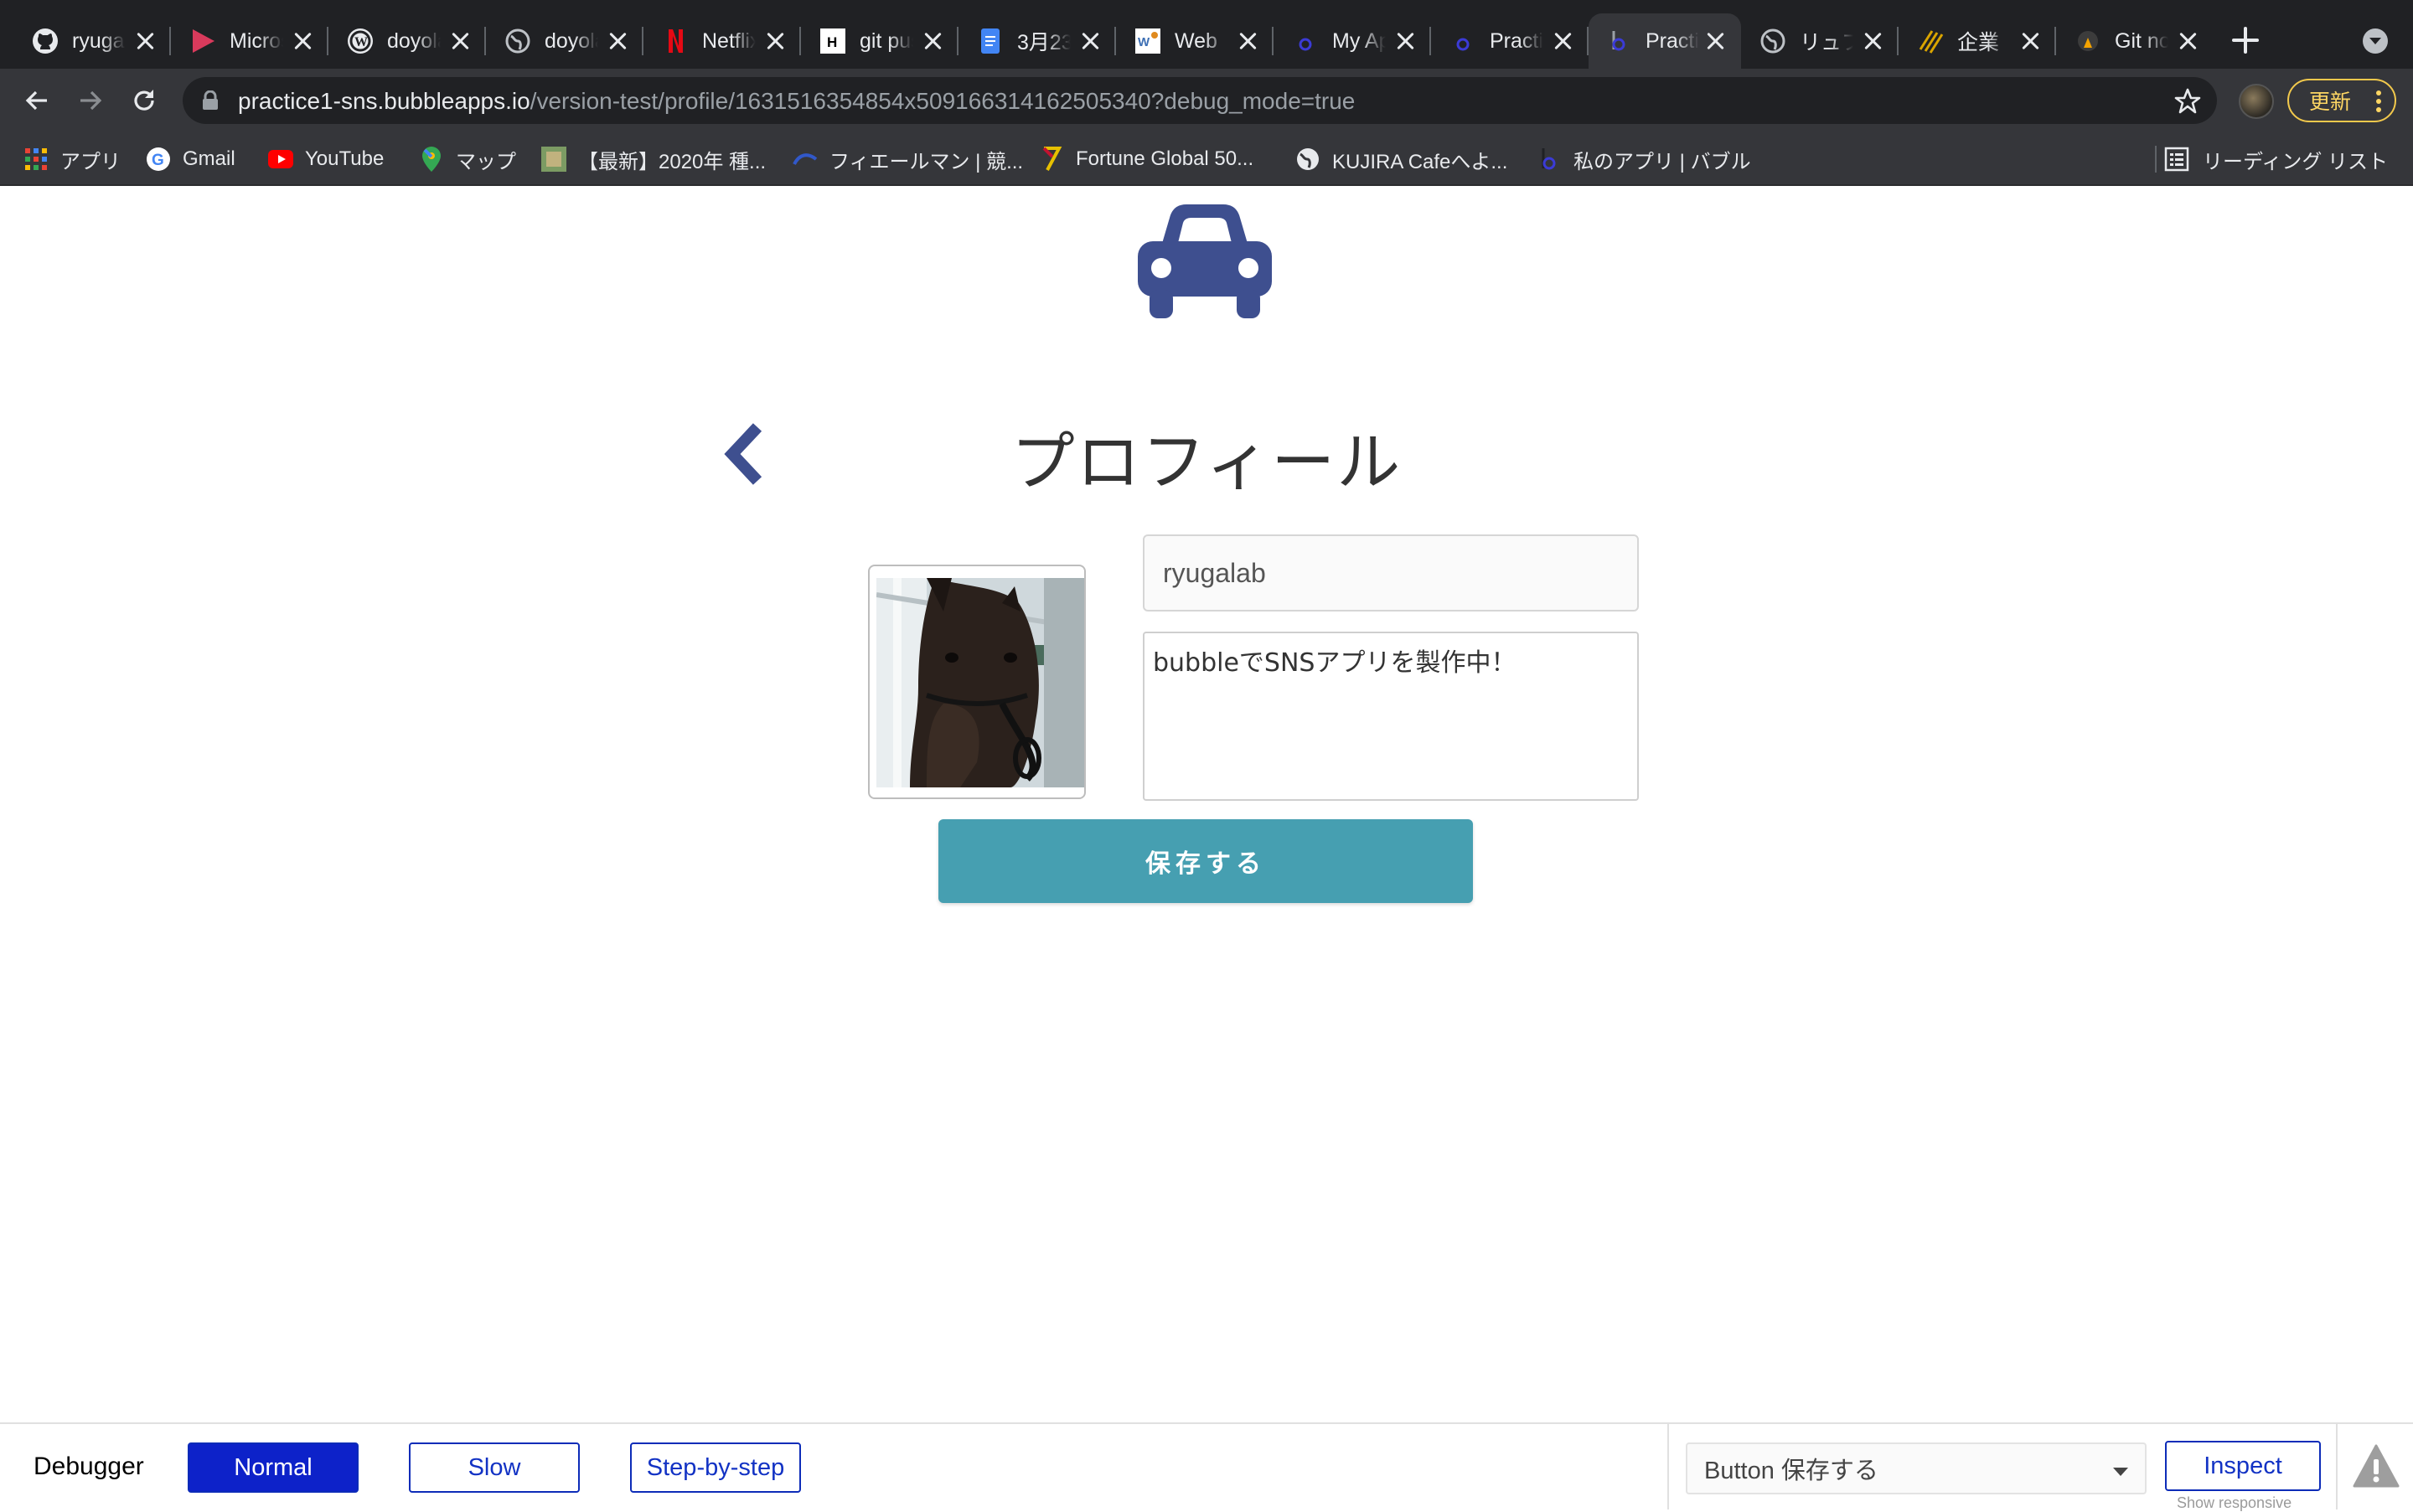 This screenshot has width=2413, height=1512. Describe the element at coordinates (2156, 159) in the screenshot. I see `bookmarks-divider` at that location.